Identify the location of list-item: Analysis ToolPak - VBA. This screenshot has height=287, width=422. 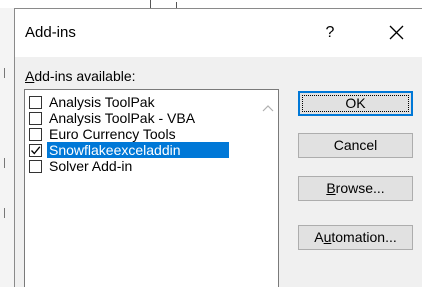
(112, 118).